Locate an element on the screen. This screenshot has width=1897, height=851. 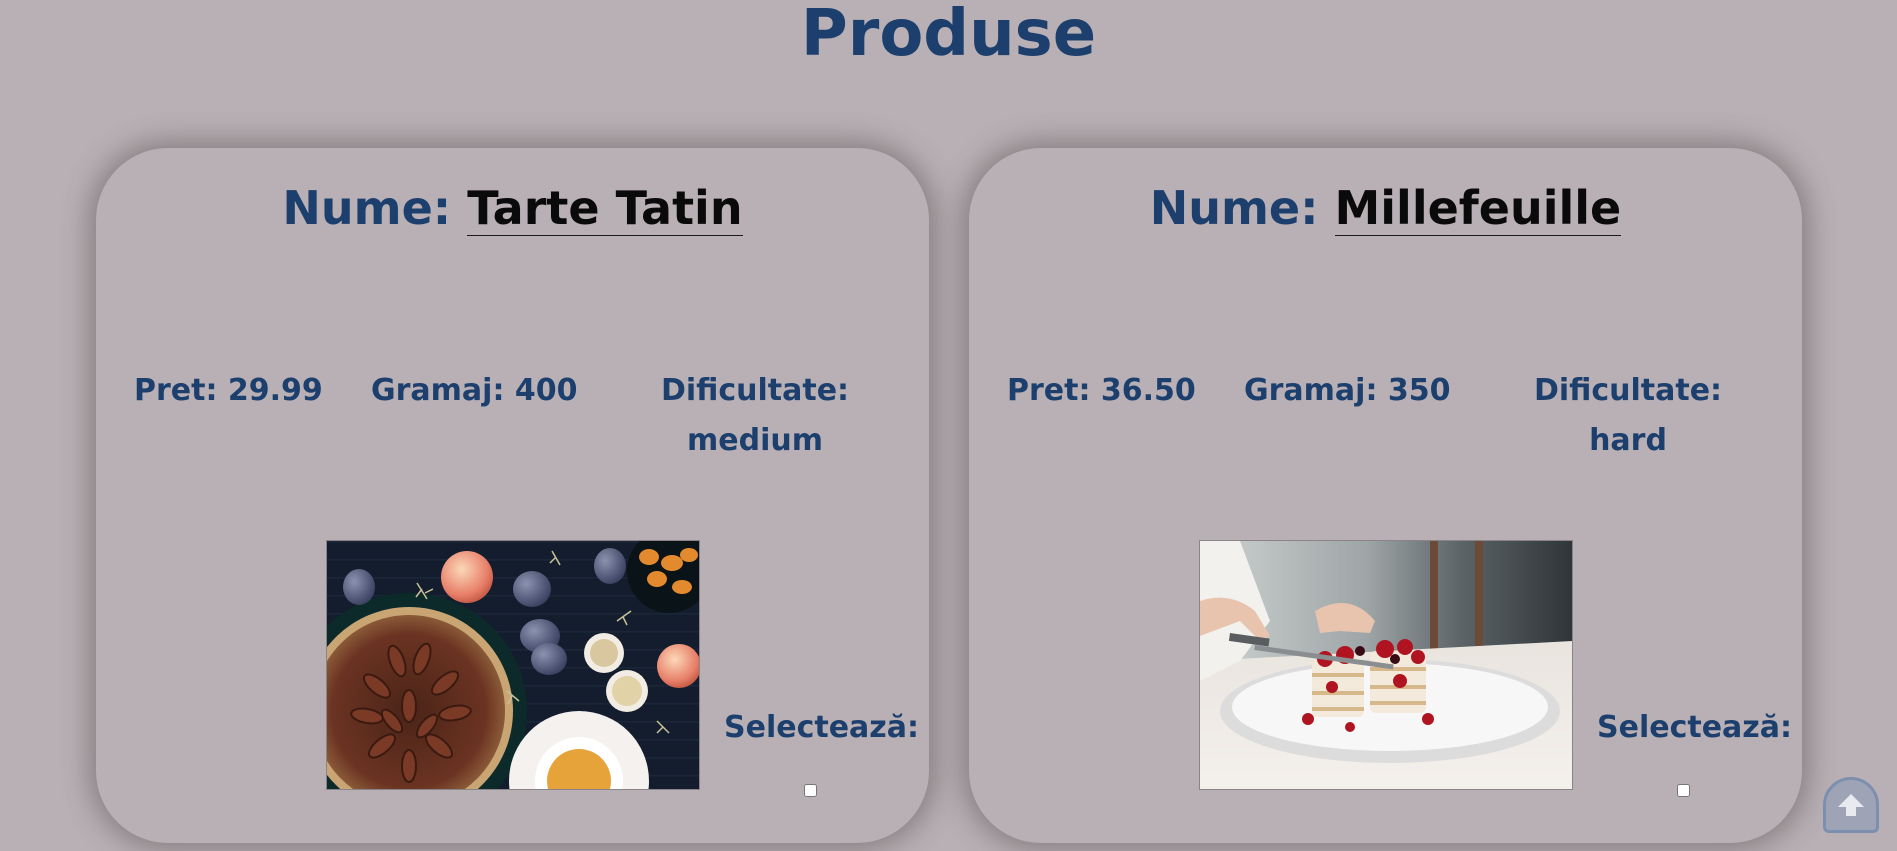
product-difficulty: Dificultate: hard is located at coordinates (1628, 416).